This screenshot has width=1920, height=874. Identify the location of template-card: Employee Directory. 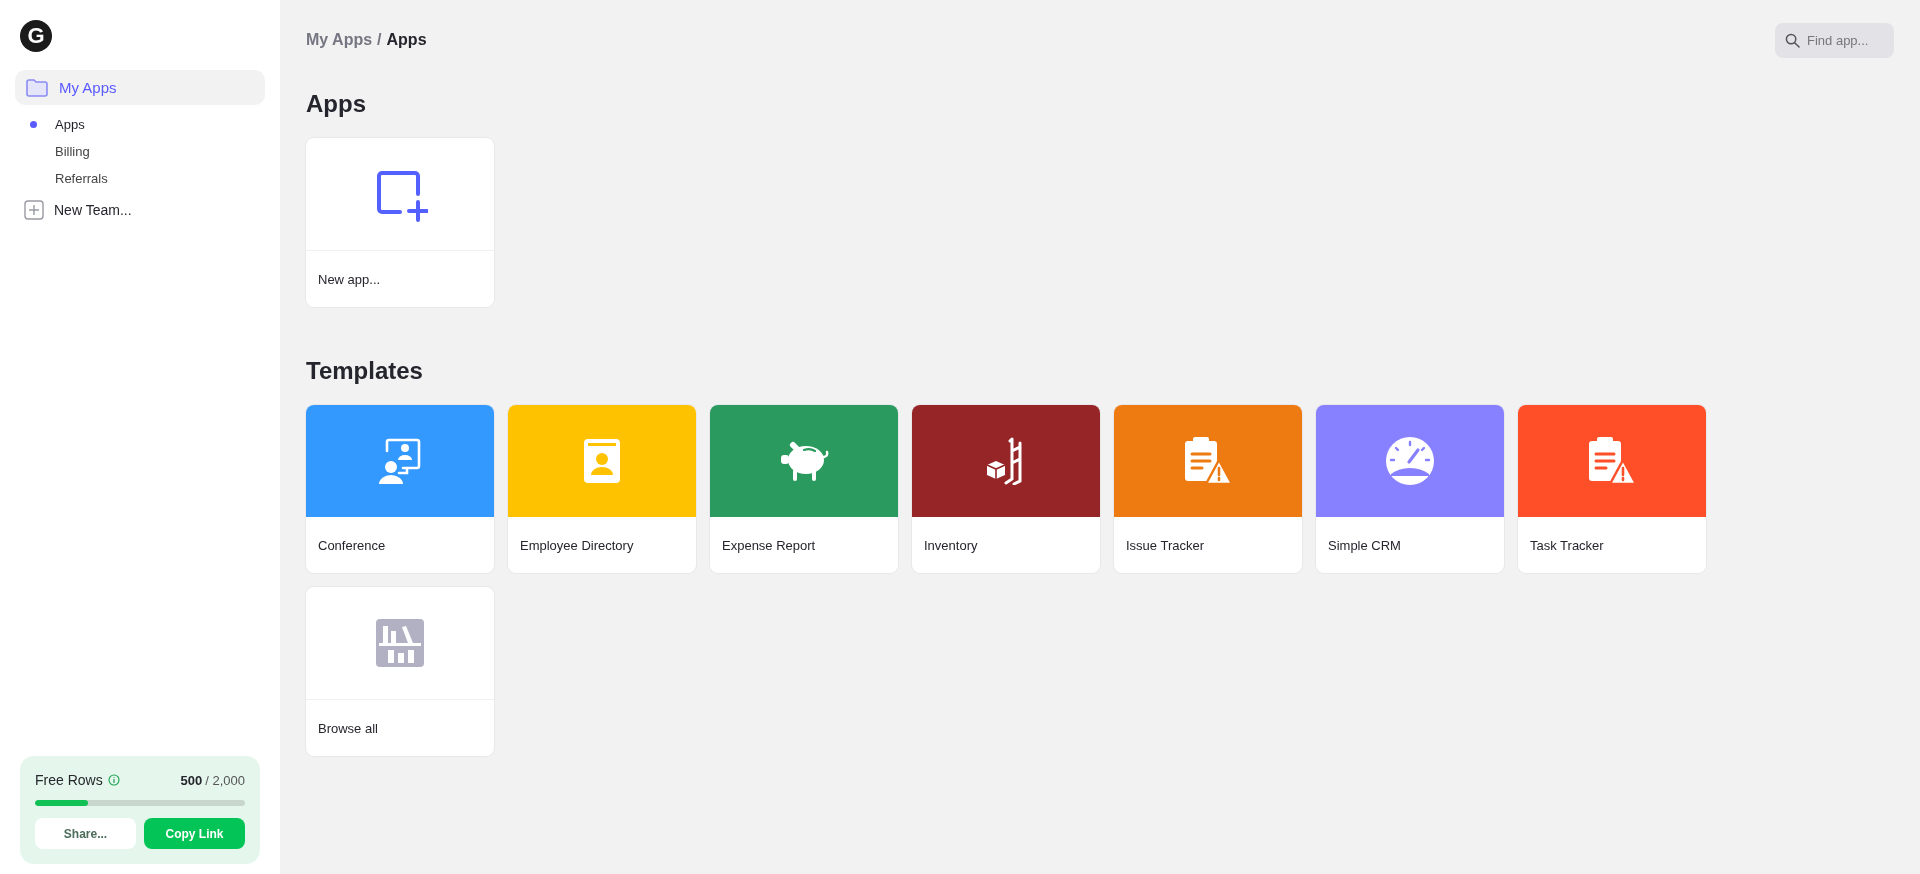
(602, 489).